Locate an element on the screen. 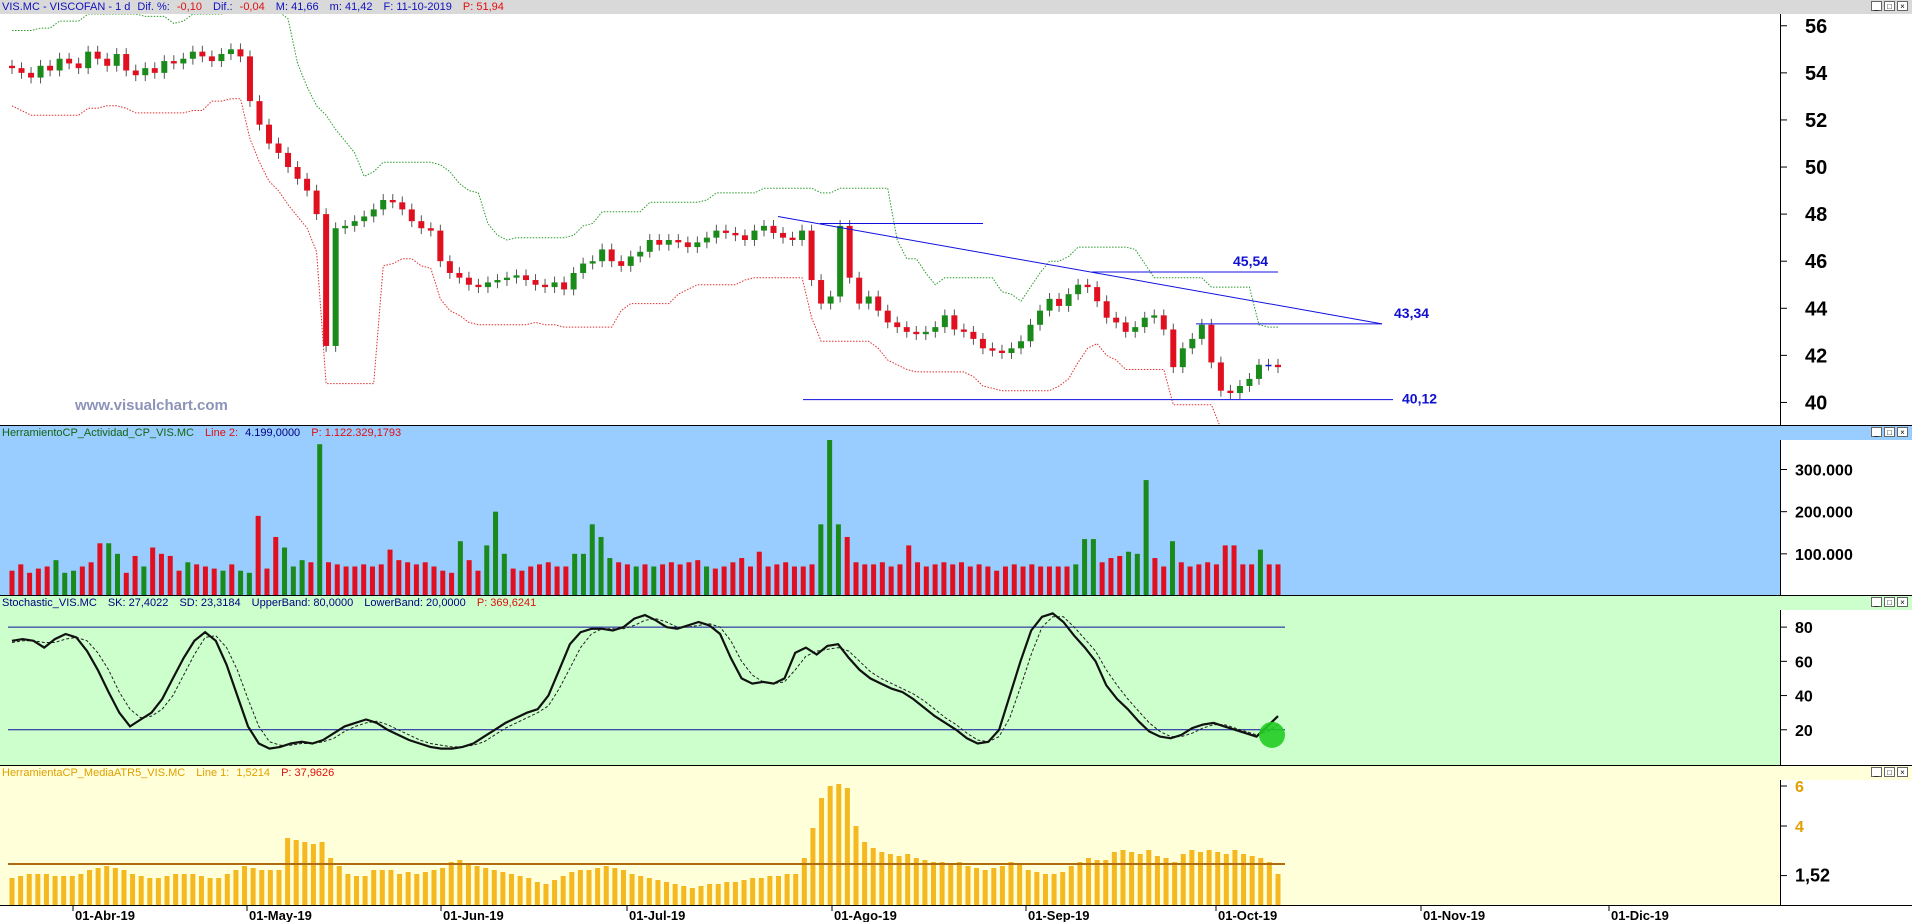 This screenshot has height=922, width=1912. stoch-p-value: P: 369,6241 is located at coordinates (506, 603).